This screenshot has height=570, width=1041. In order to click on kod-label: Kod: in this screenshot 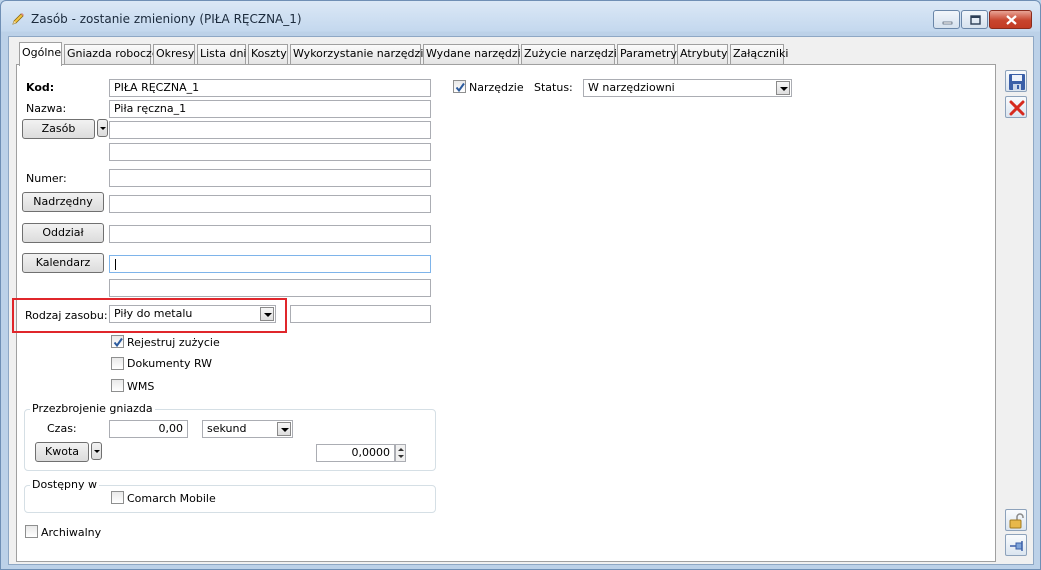, I will do `click(40, 87)`.